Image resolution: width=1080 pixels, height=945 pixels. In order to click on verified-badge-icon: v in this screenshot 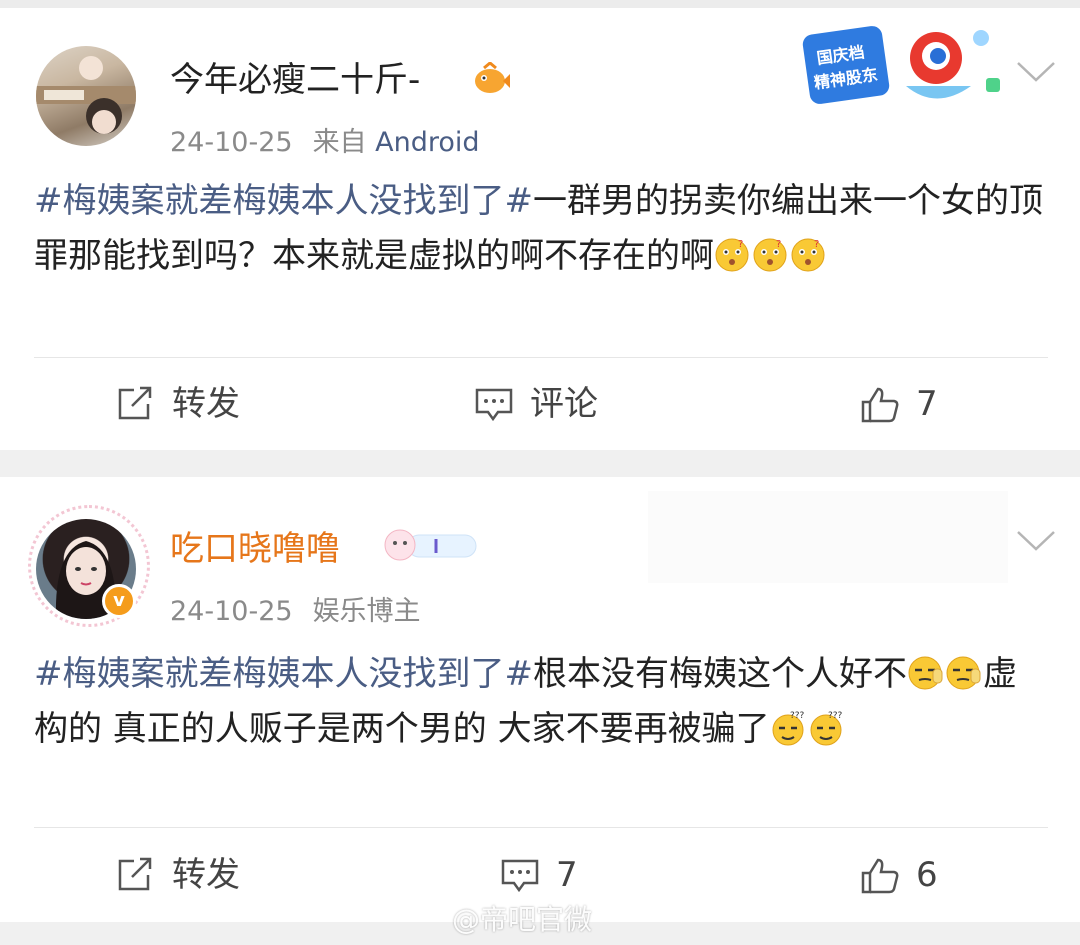, I will do `click(119, 601)`.